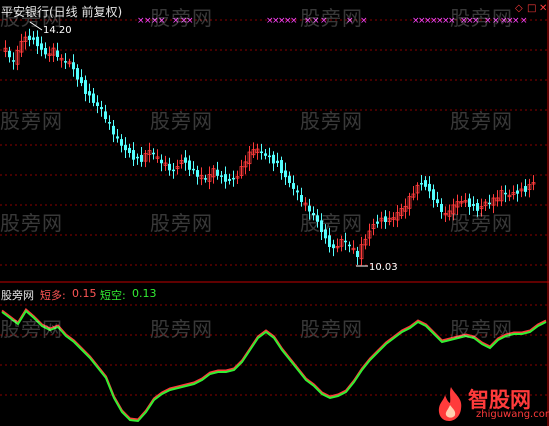  Describe the element at coordinates (531, 8) in the screenshot. I see `square-icon: □` at that location.